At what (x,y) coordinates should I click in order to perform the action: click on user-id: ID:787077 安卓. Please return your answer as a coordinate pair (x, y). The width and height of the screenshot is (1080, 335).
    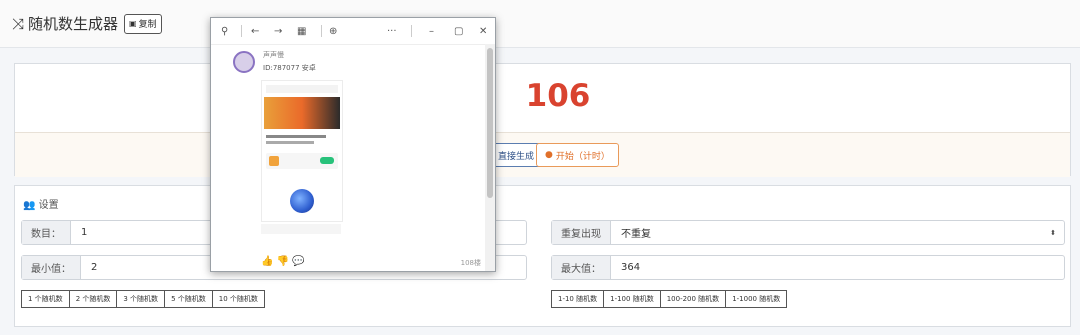
    Looking at the image, I should click on (289, 68).